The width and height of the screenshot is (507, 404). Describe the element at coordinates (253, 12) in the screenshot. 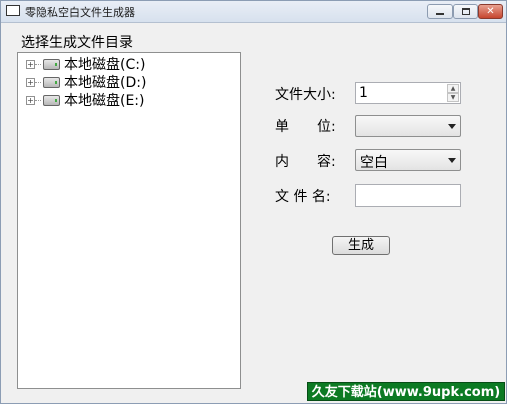

I see `title-bar: 零隐私空白文件生成器 ✕` at that location.